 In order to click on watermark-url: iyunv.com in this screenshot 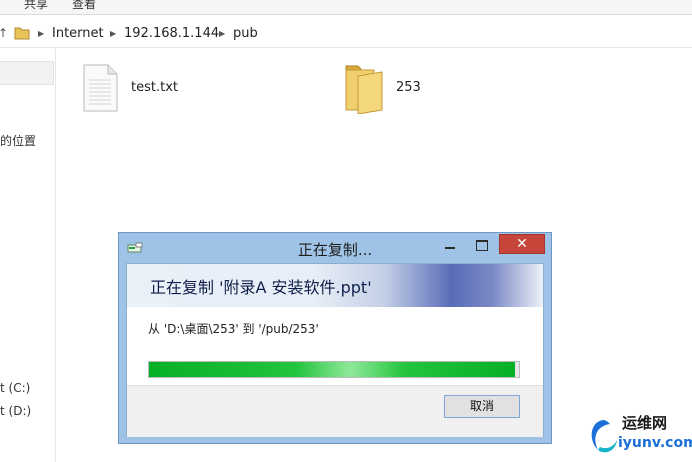, I will do `click(655, 443)`.